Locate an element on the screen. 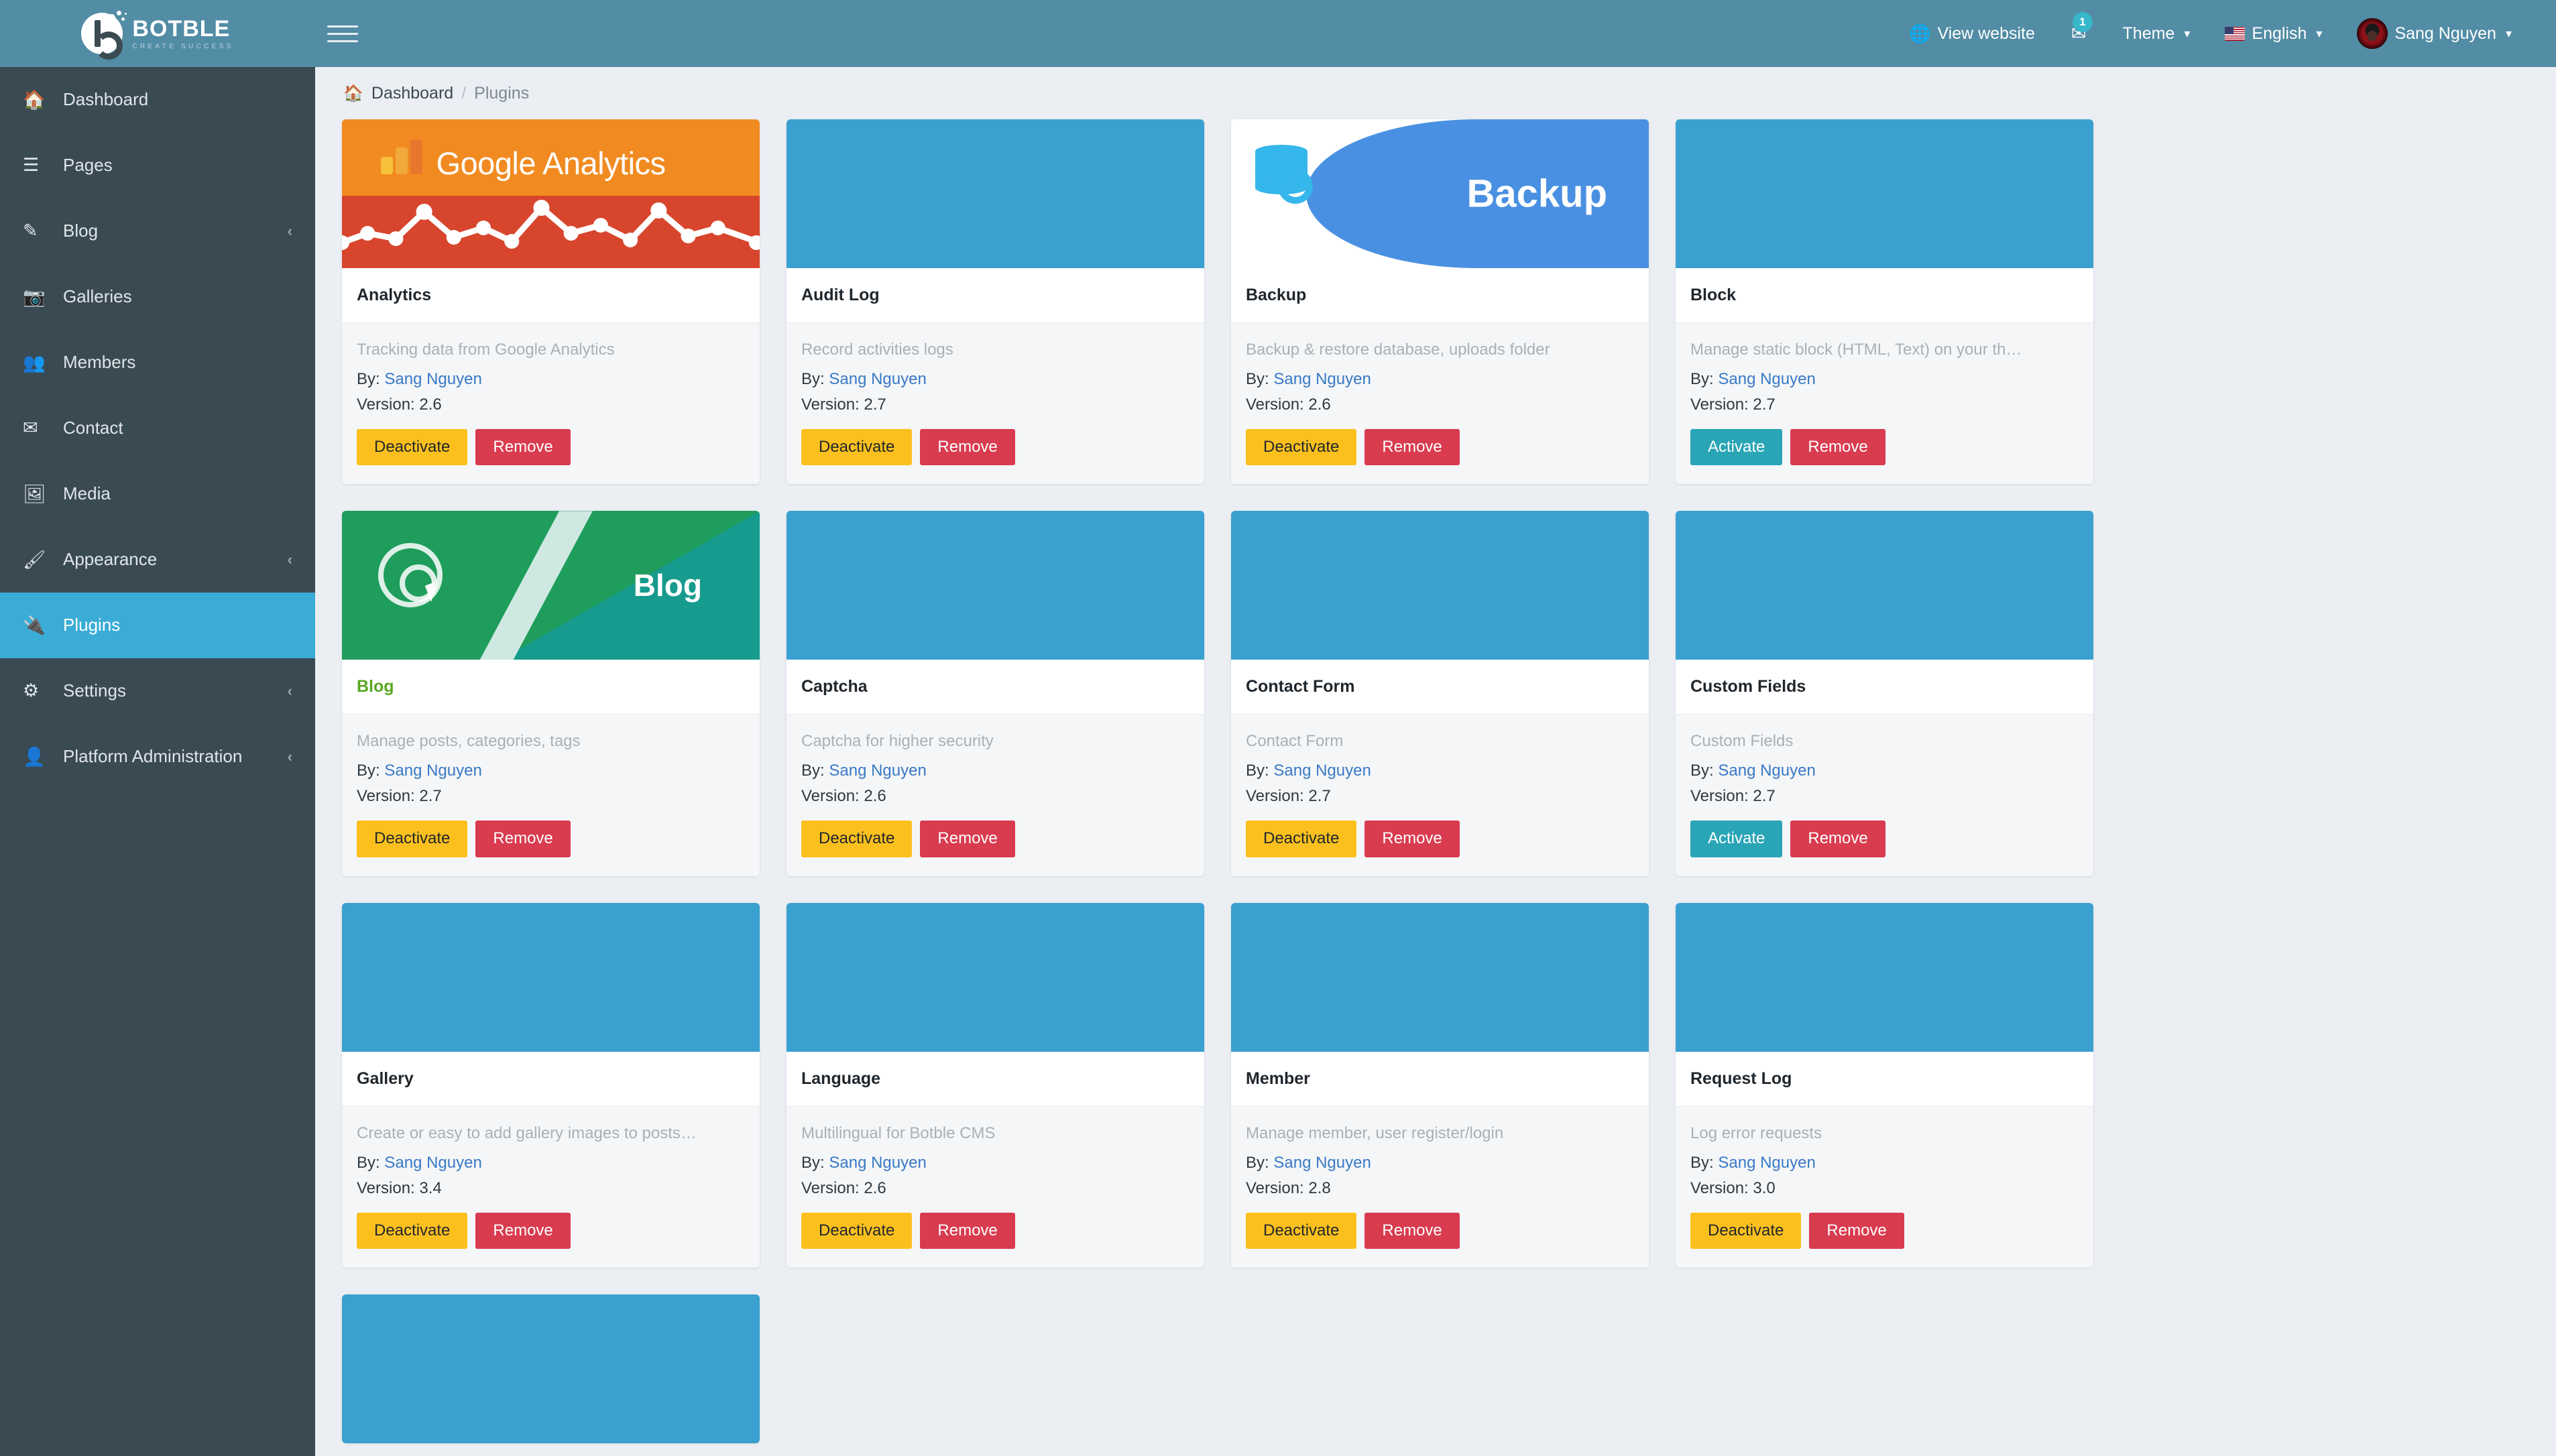 Image resolution: width=2556 pixels, height=1456 pixels. plugin-name: Blog is located at coordinates (375, 686).